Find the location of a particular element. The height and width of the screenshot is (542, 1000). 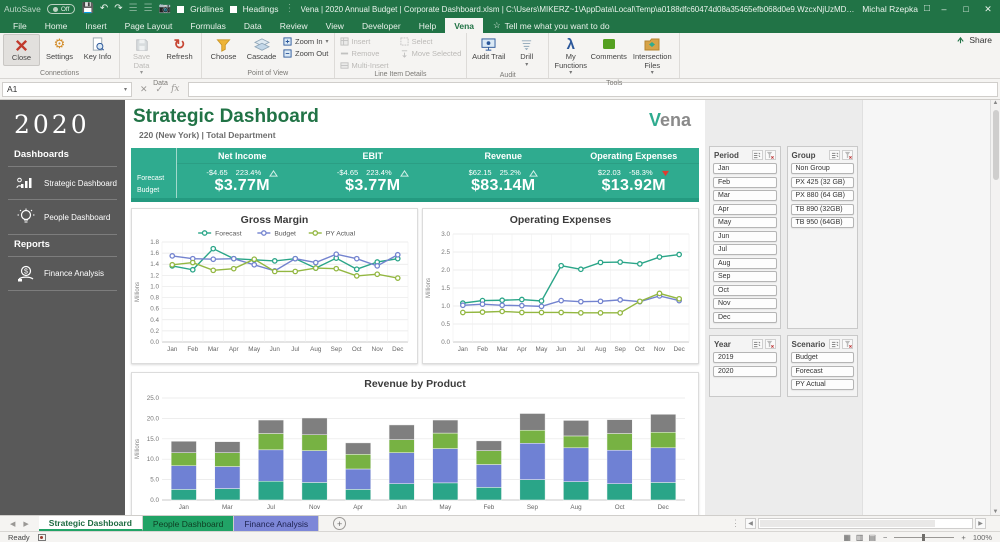

name-box: A1 ▾ is located at coordinates (67, 89).